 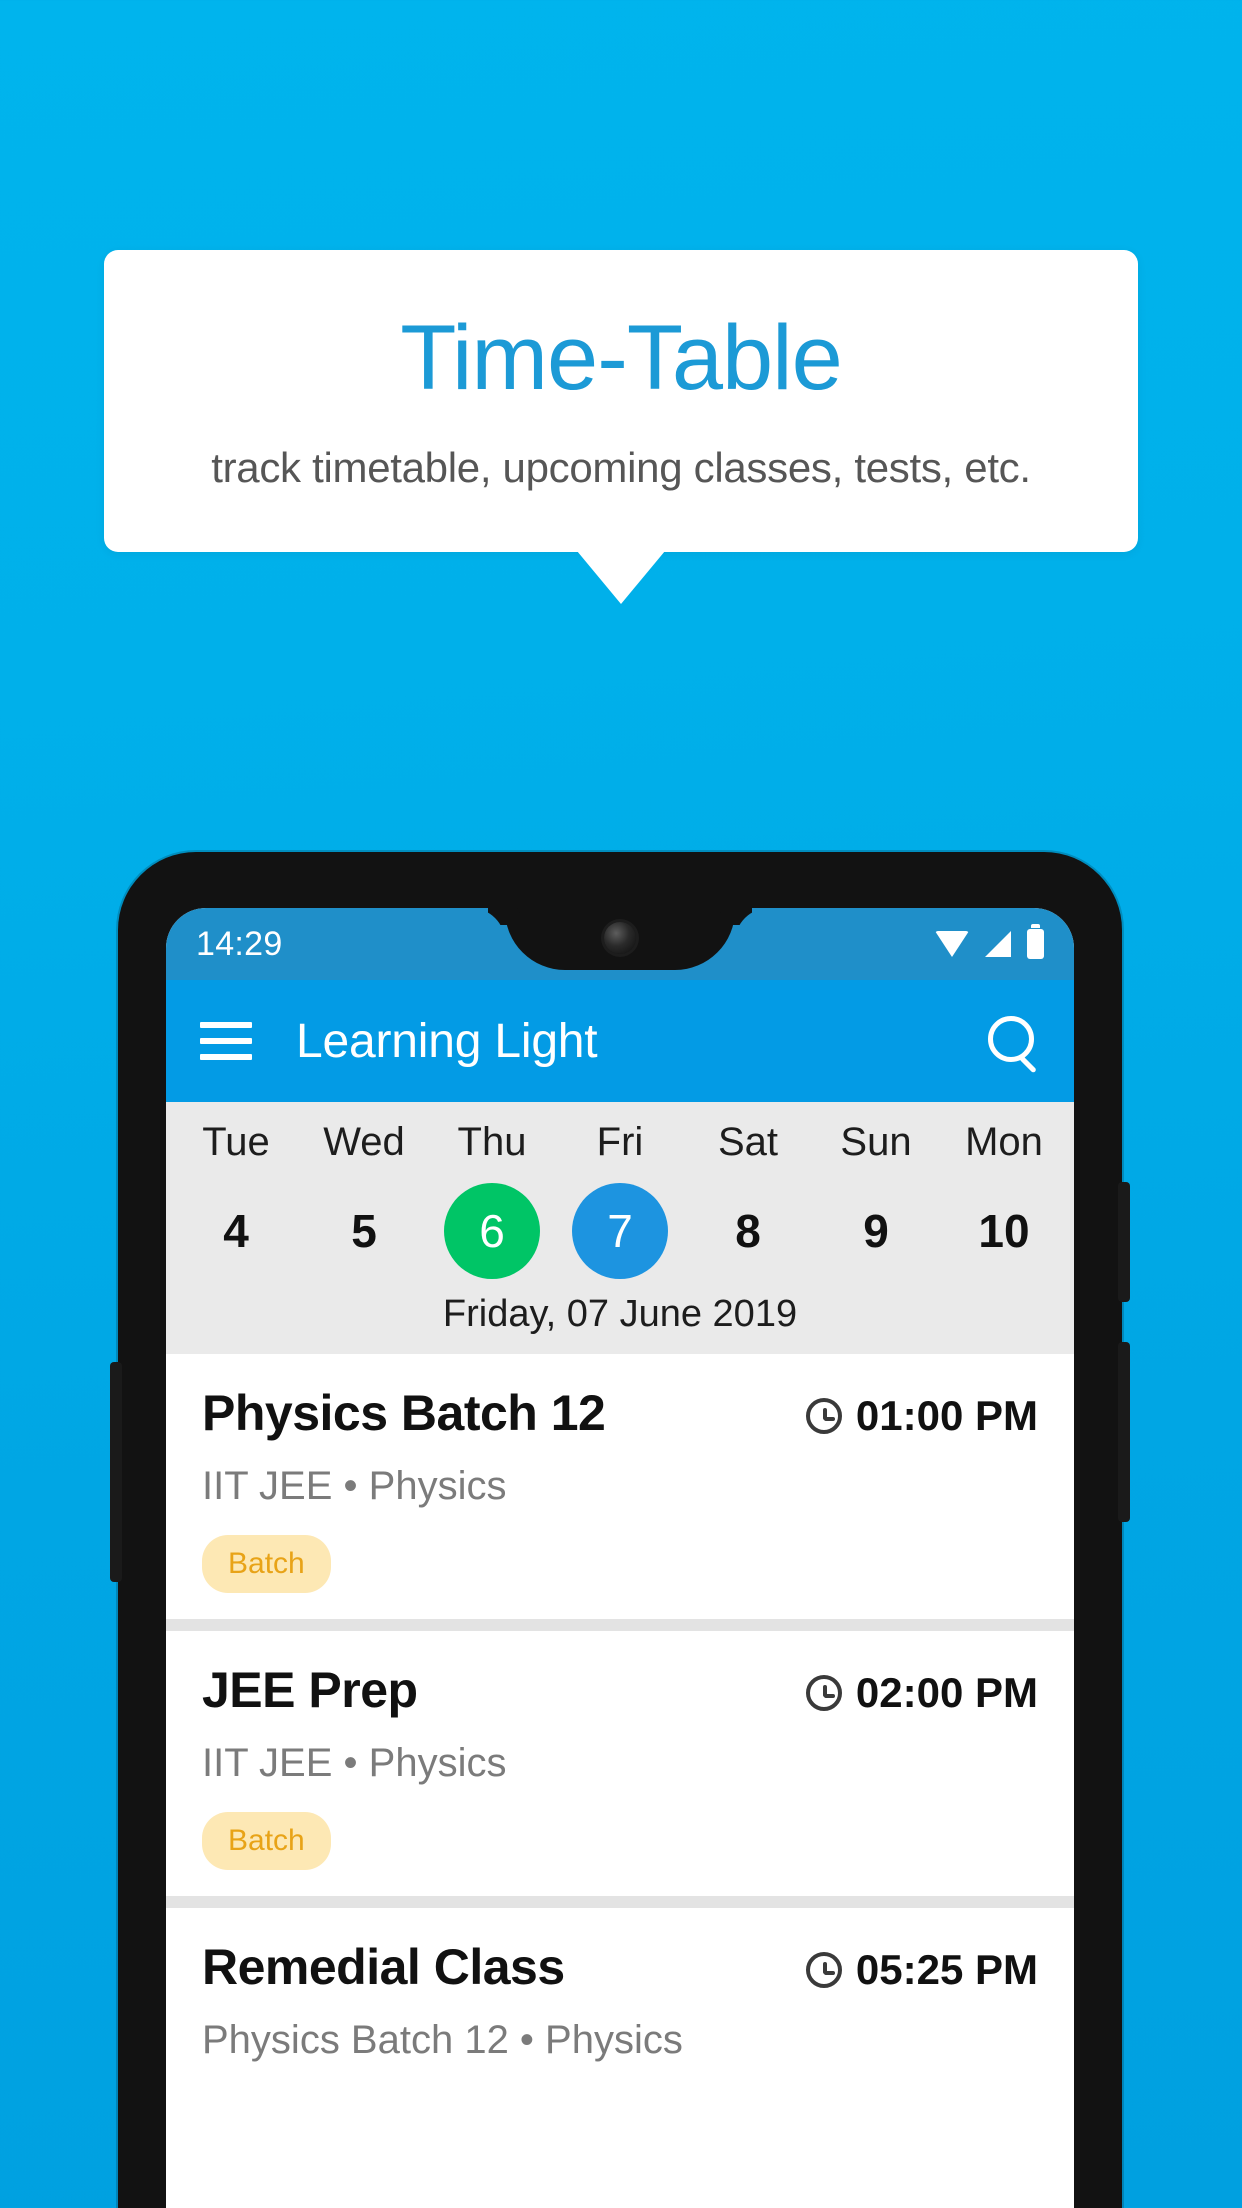 I want to click on day-column-tue: Tue 4, so click(x=236, y=1199).